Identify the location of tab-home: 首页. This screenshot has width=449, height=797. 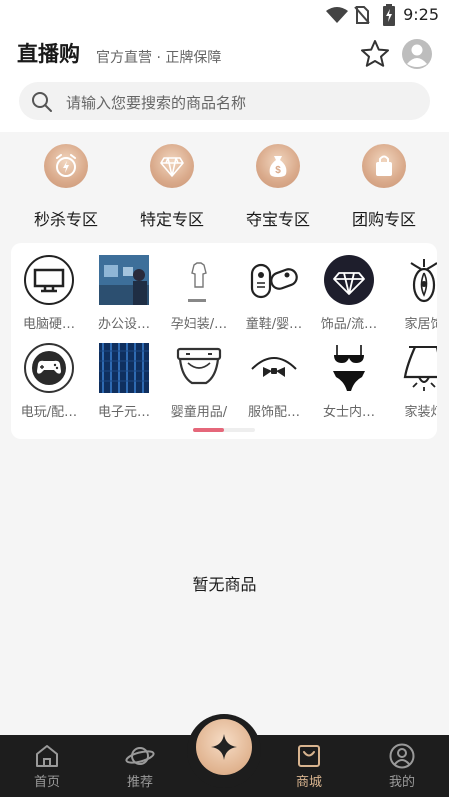
(47, 766).